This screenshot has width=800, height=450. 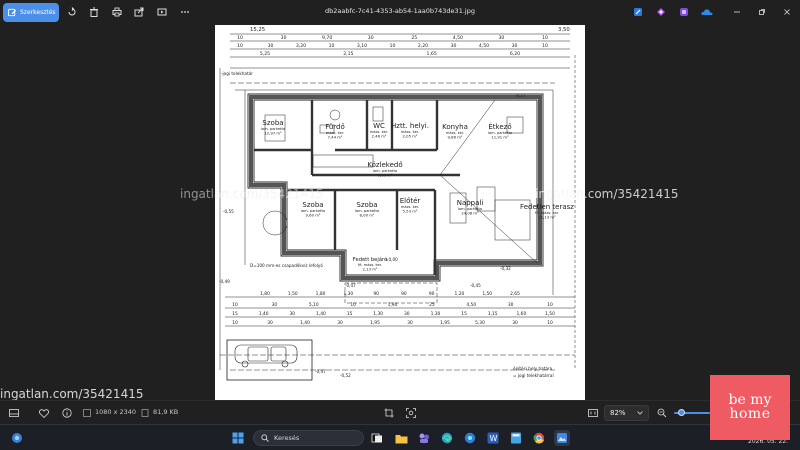 What do you see at coordinates (117, 12) in the screenshot?
I see `printer-icon` at bounding box center [117, 12].